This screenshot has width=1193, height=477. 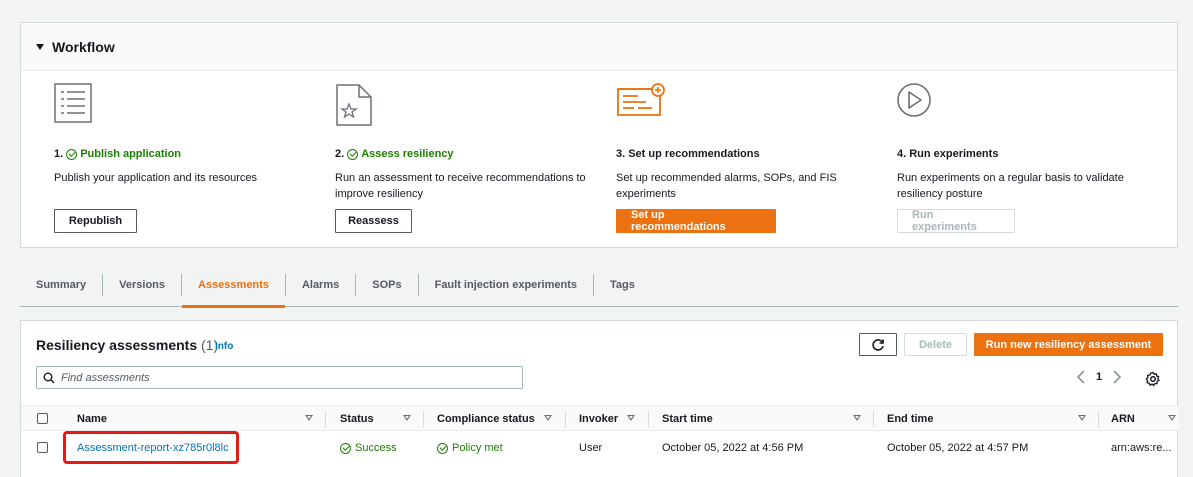 What do you see at coordinates (233, 285) in the screenshot?
I see `tab-assessments: Assessments` at bounding box center [233, 285].